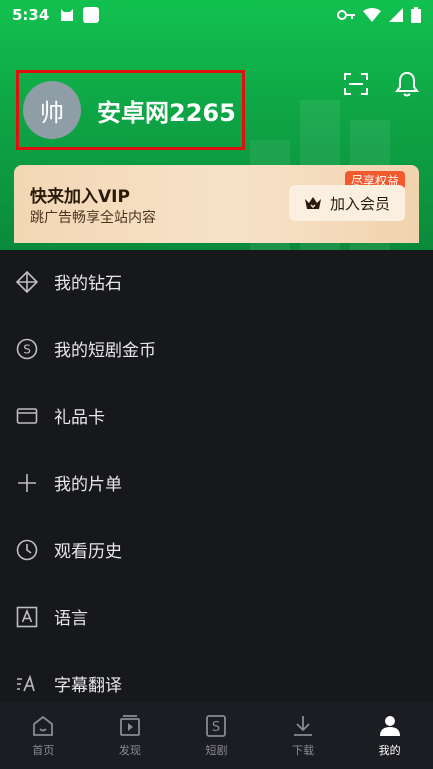 The height and width of the screenshot is (769, 433). Describe the element at coordinates (31, 15) in the screenshot. I see `status-time: 5:34` at that location.